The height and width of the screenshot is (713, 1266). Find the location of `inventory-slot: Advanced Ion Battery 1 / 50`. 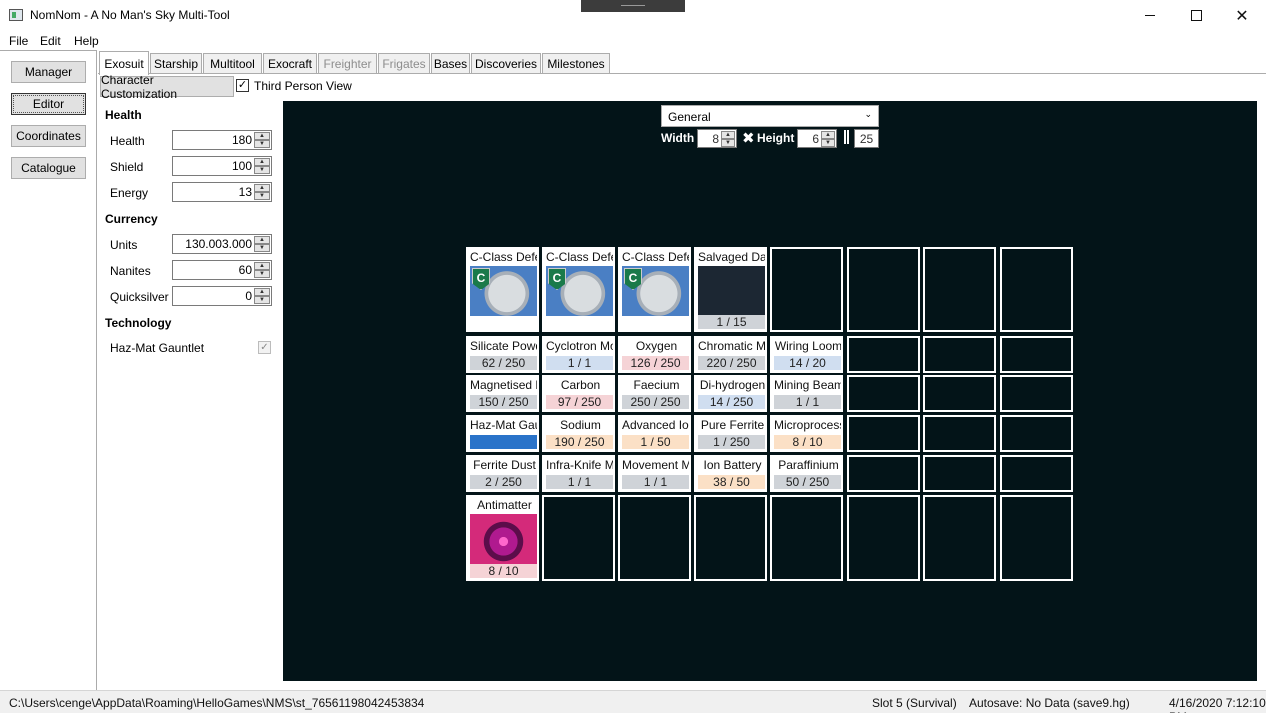

inventory-slot: Advanced Ion Battery 1 / 50 is located at coordinates (654, 433).